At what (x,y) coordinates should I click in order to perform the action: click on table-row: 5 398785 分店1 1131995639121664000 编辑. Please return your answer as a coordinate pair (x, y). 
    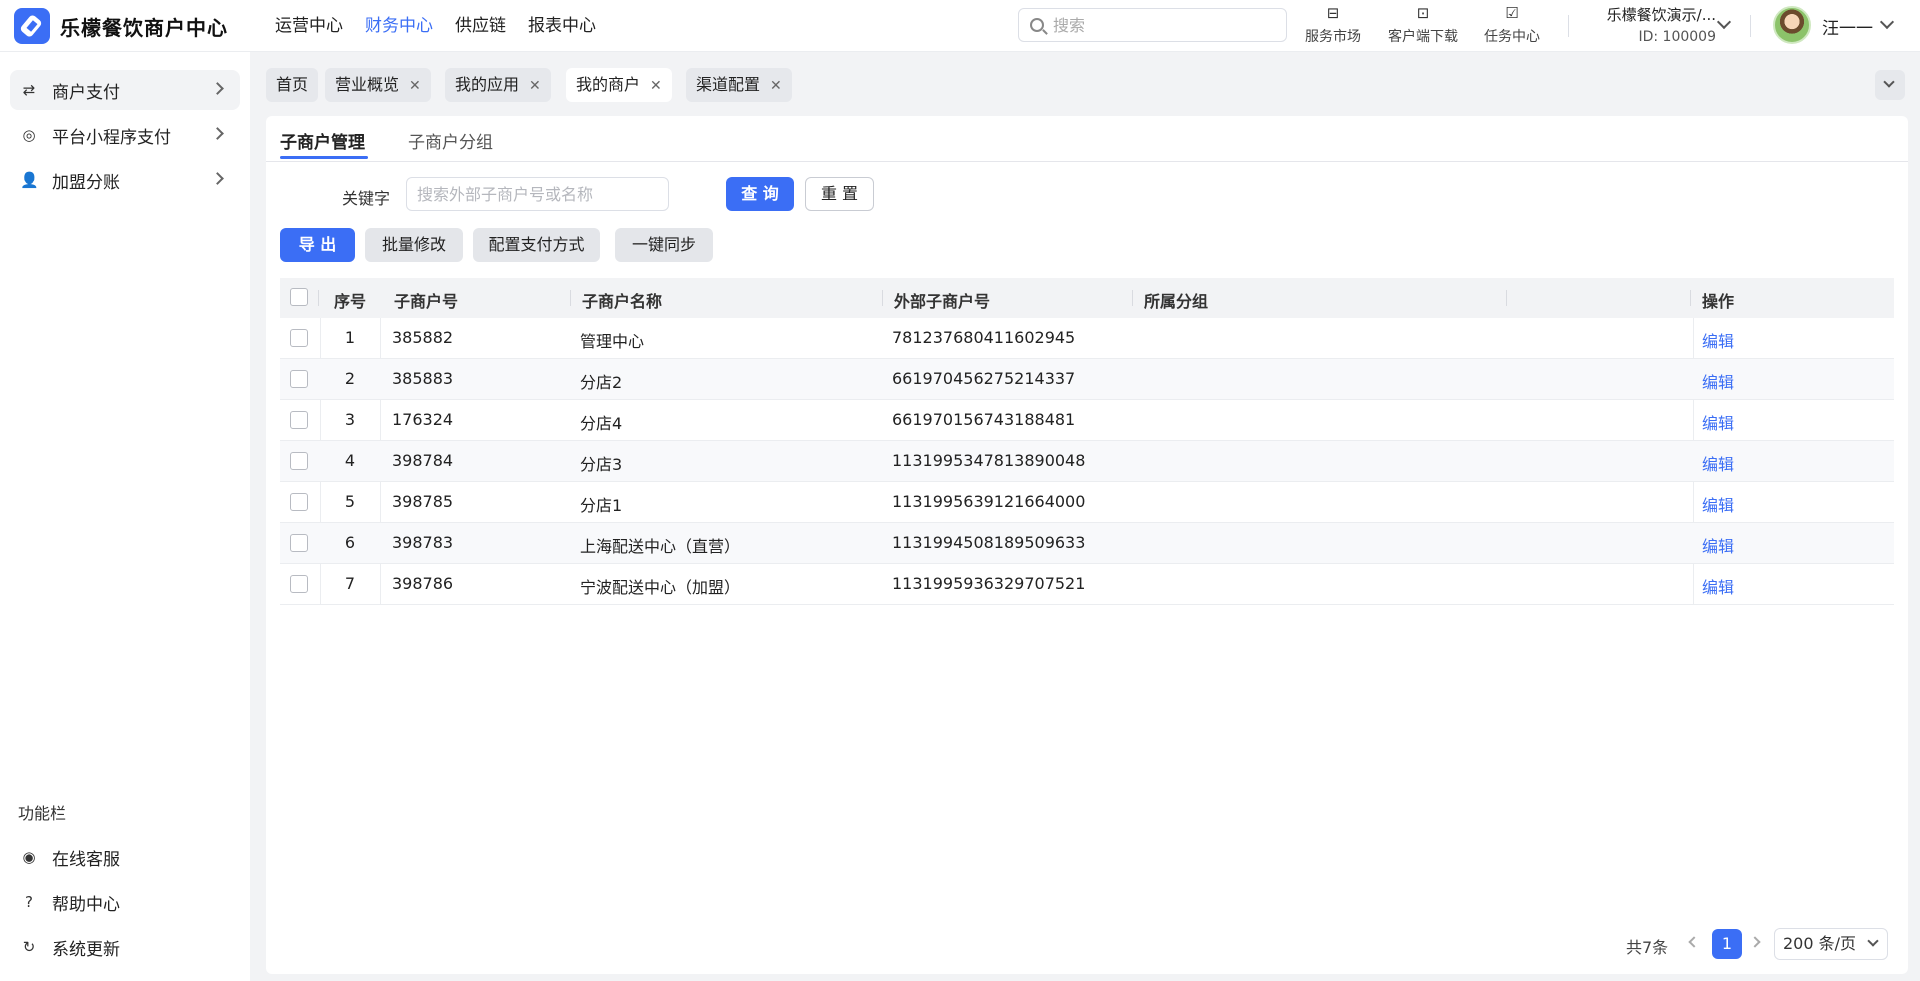
    Looking at the image, I should click on (1087, 502).